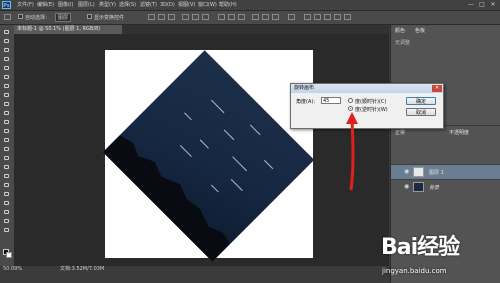 The height and width of the screenshot is (283, 500). I want to click on gradient-tool-icon, so click(7, 131).